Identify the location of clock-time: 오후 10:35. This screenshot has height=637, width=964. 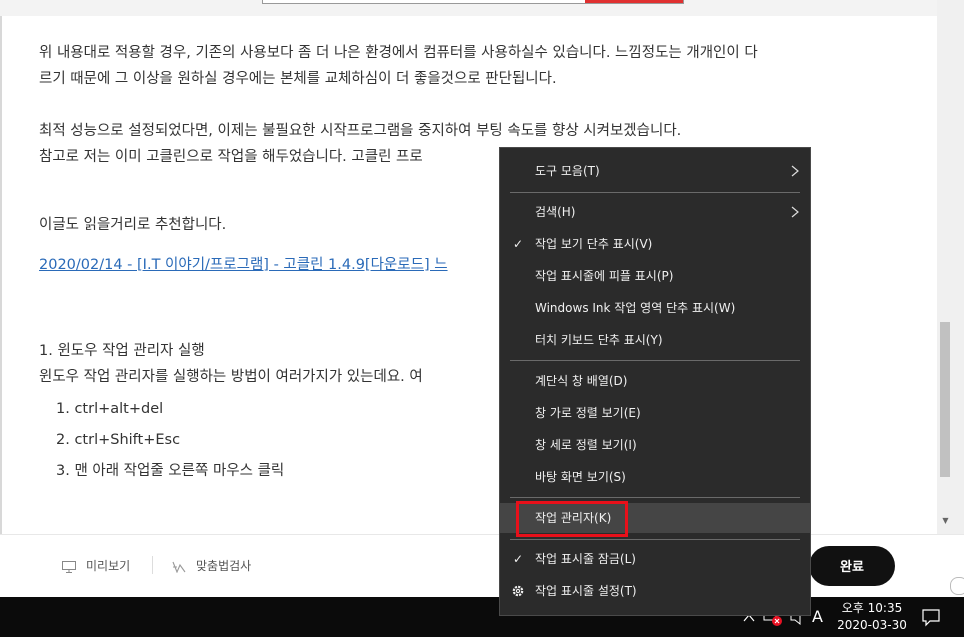
(872, 608).